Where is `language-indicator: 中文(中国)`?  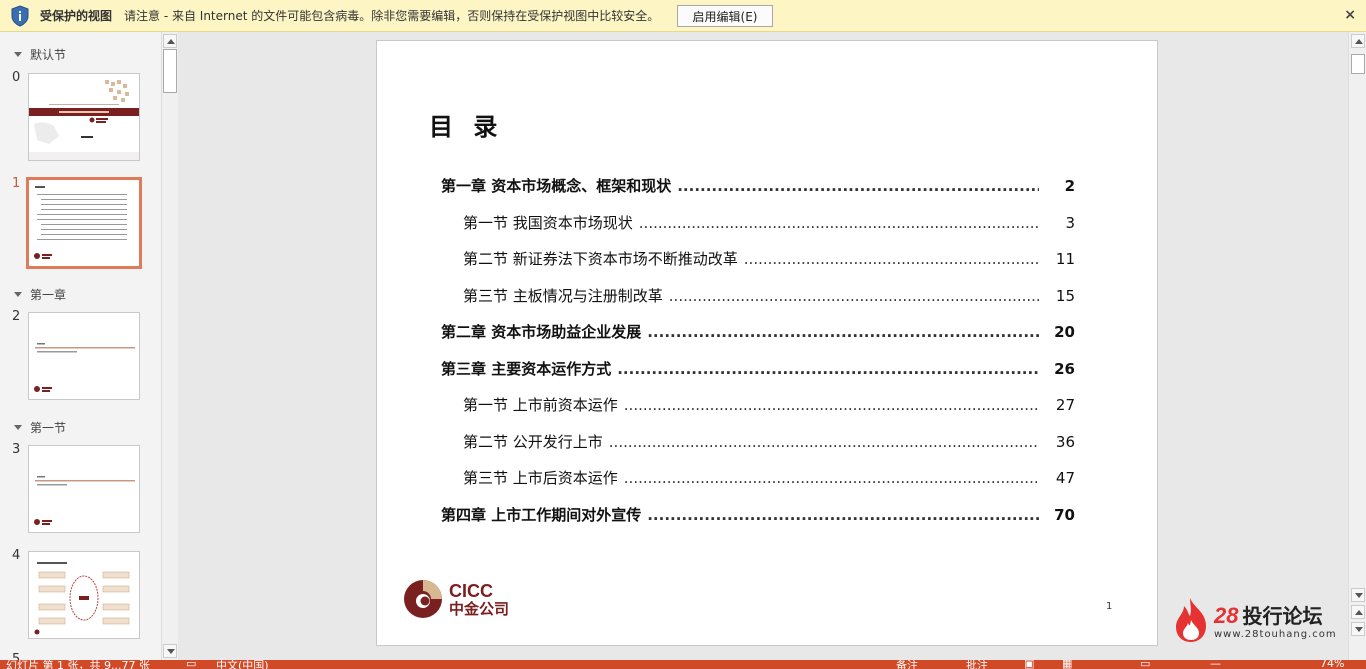 language-indicator: 中文(中国) is located at coordinates (242, 664).